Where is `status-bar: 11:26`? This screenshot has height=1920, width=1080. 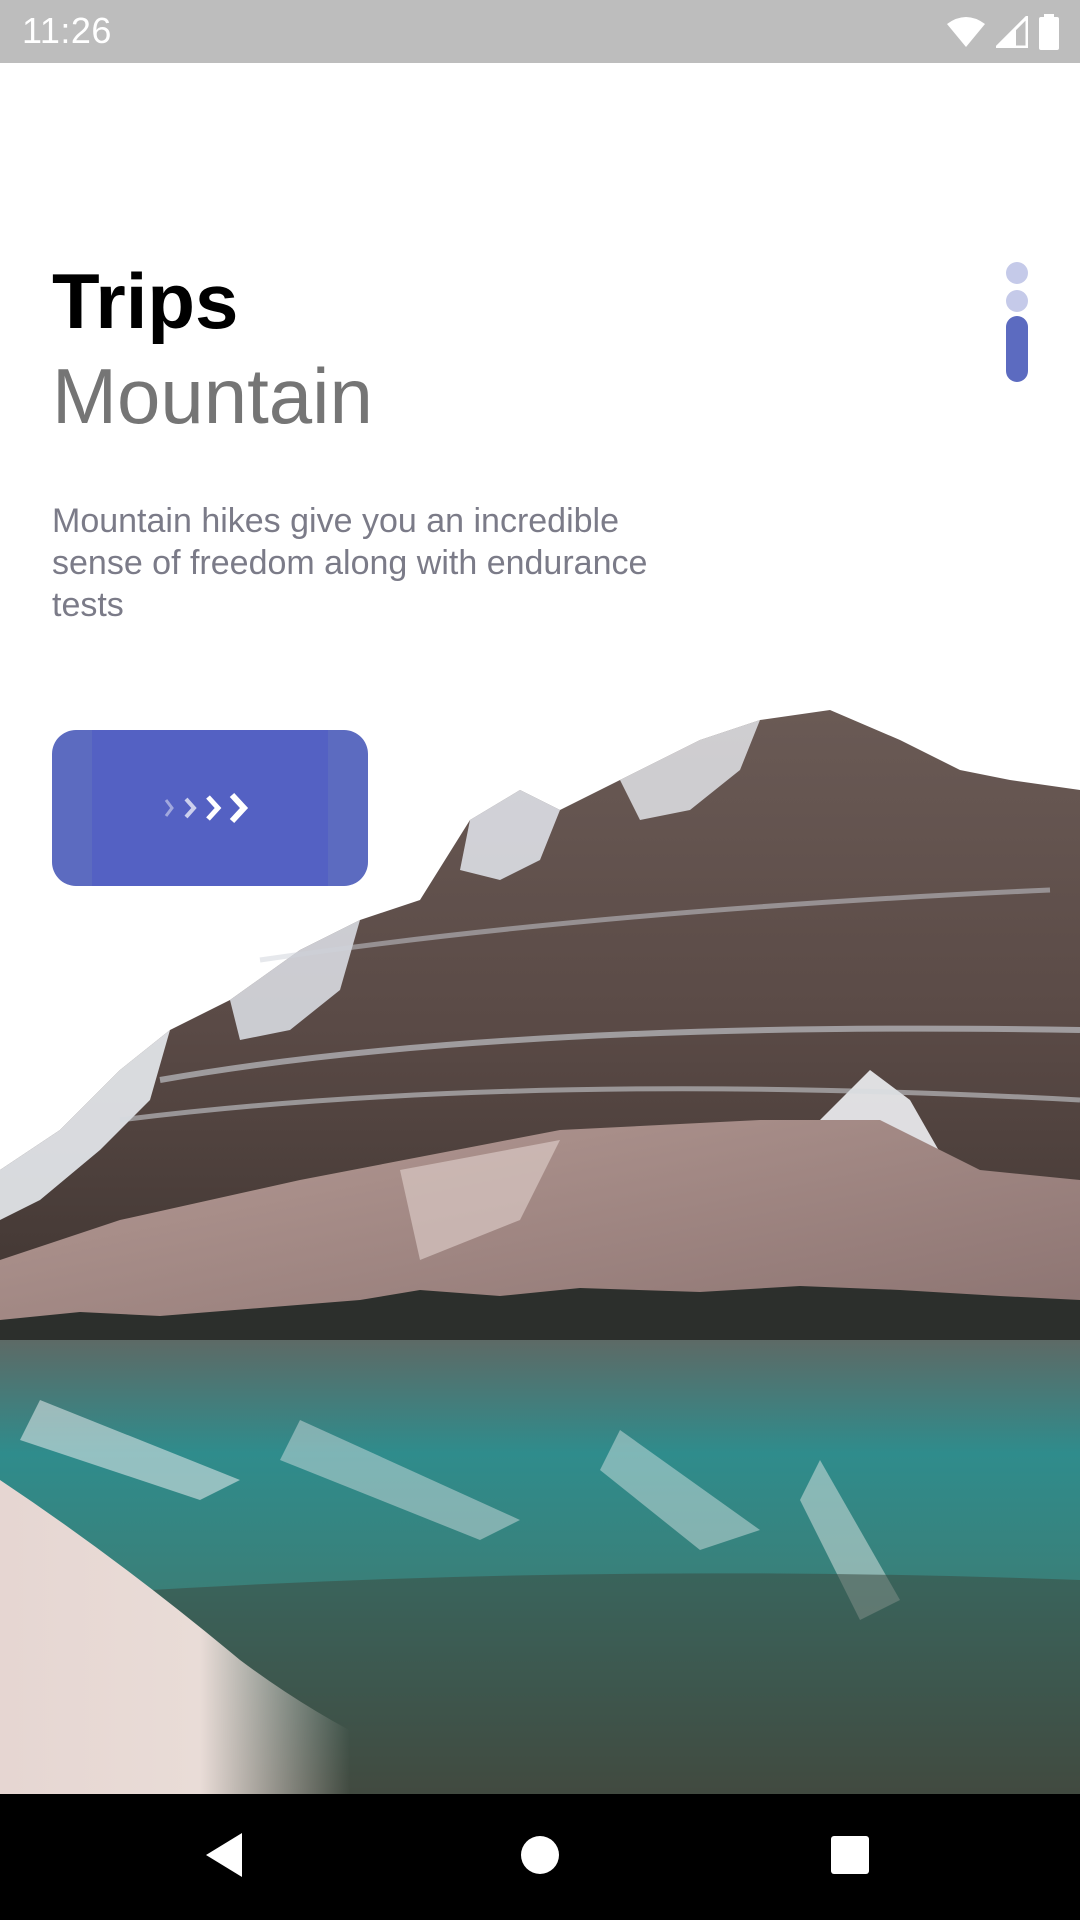 status-bar: 11:26 is located at coordinates (540, 31).